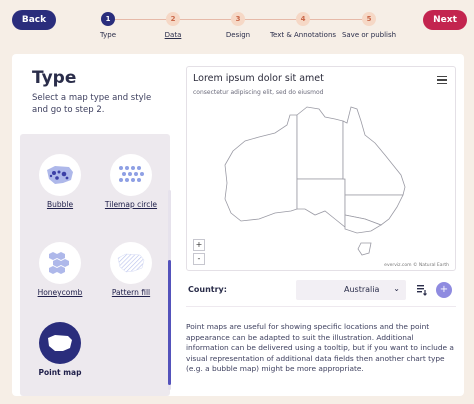 The height and width of the screenshot is (404, 474). Describe the element at coordinates (131, 175) in the screenshot. I see `tilemap-circle-icon` at that location.